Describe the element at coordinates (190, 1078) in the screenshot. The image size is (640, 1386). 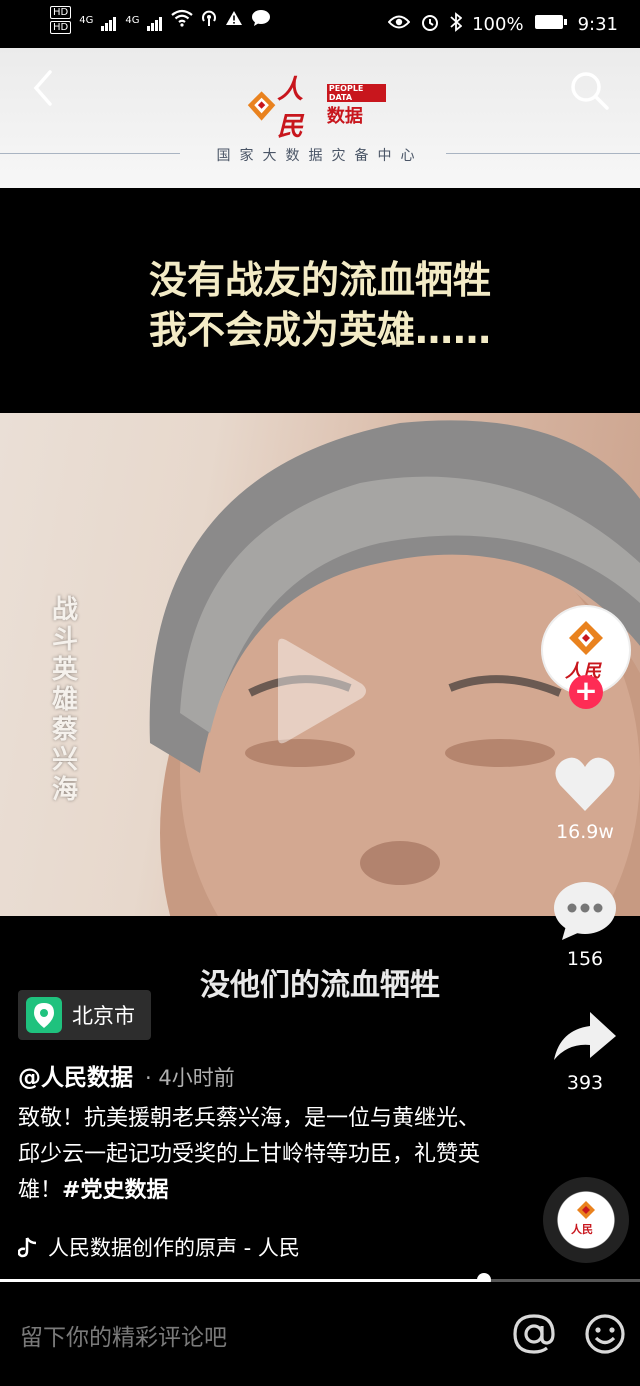
I see `post-time: · 4小时前` at that location.